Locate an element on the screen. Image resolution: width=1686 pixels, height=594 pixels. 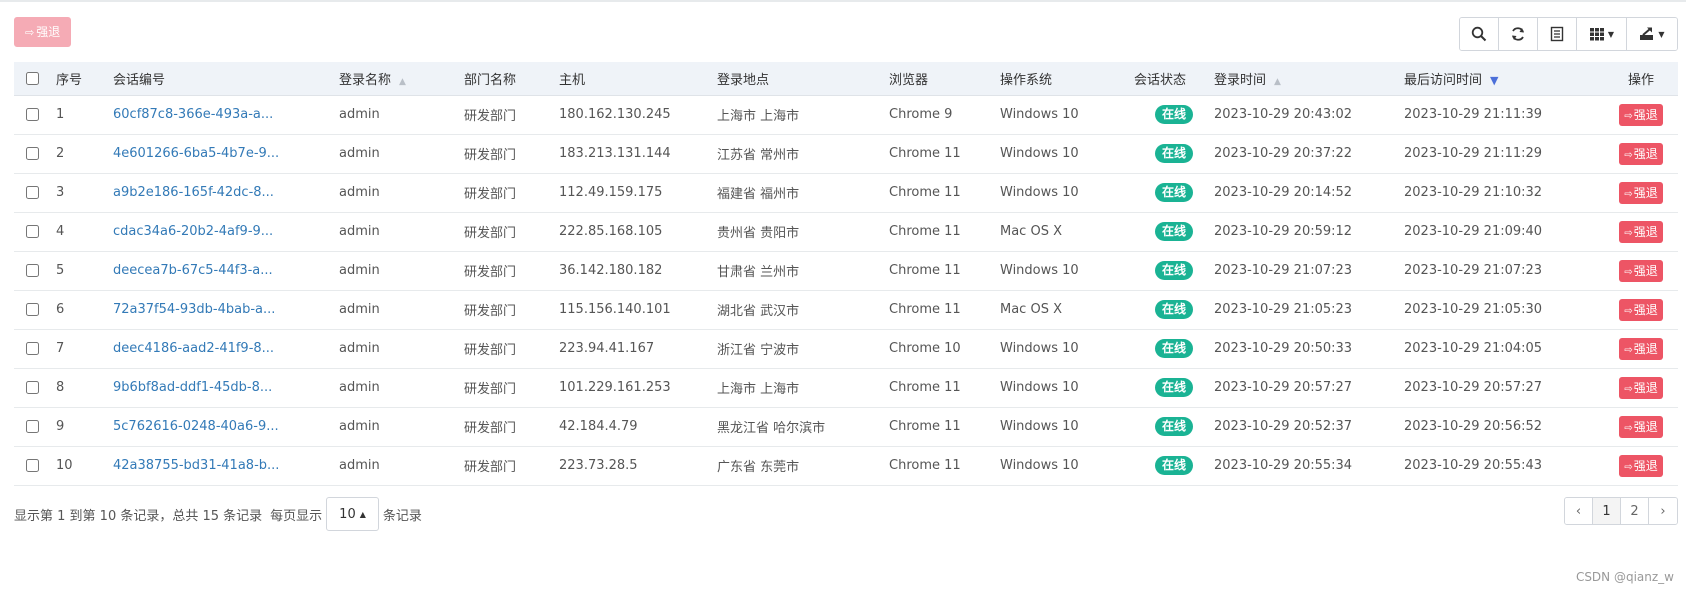
cell-browser: Chrome 11 is located at coordinates (944, 232).